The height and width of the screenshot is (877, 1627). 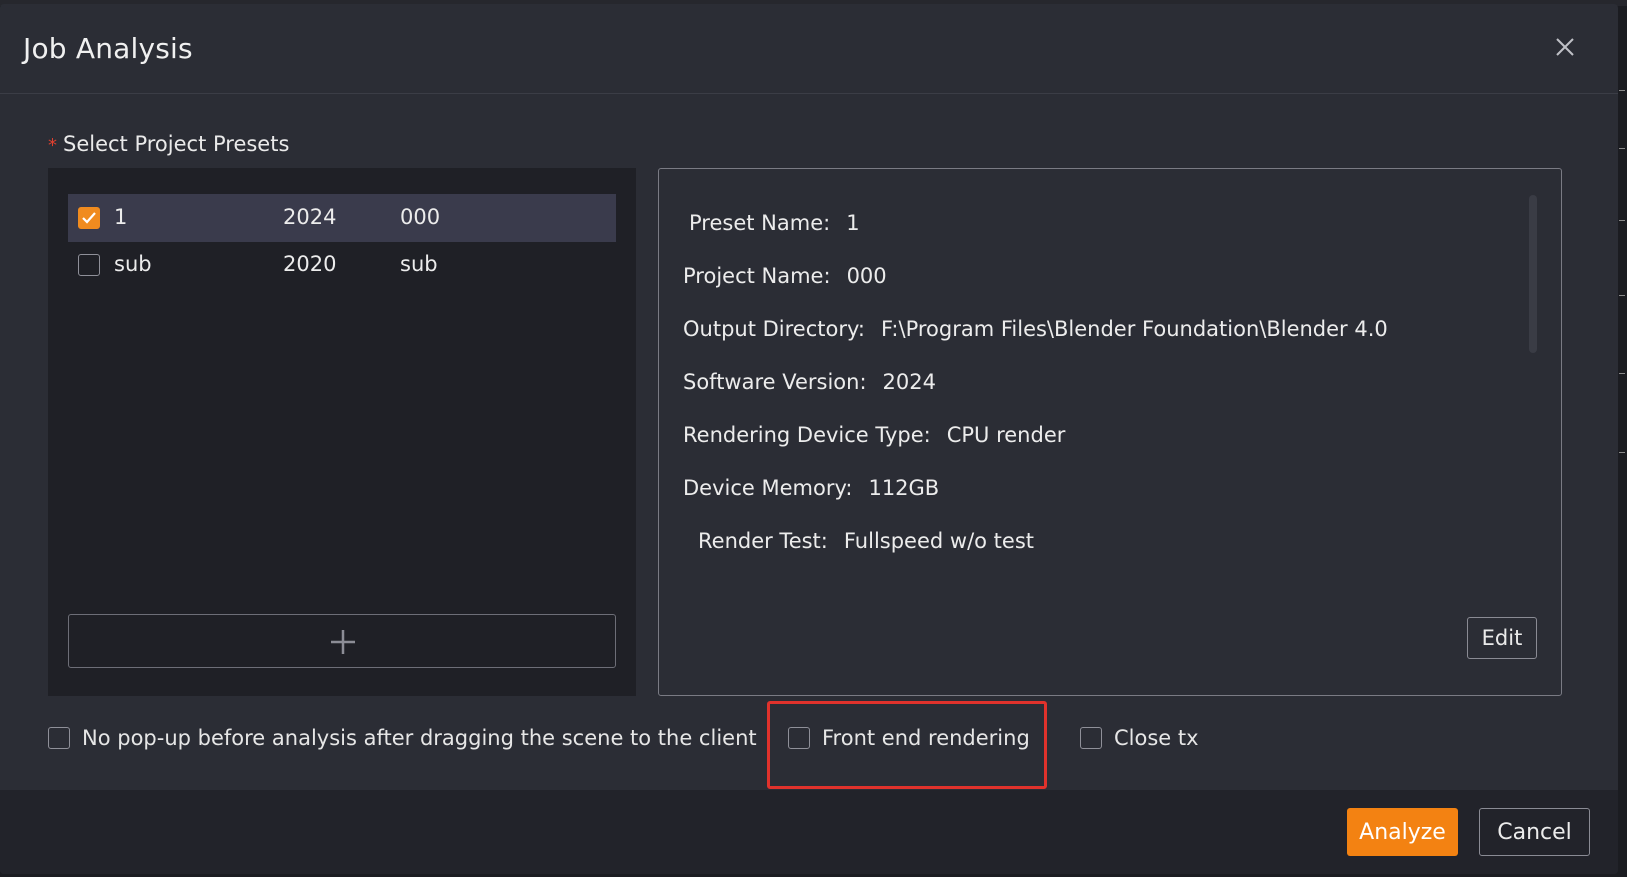 What do you see at coordinates (420, 217) in the screenshot?
I see `preset-project-cell: 000` at bounding box center [420, 217].